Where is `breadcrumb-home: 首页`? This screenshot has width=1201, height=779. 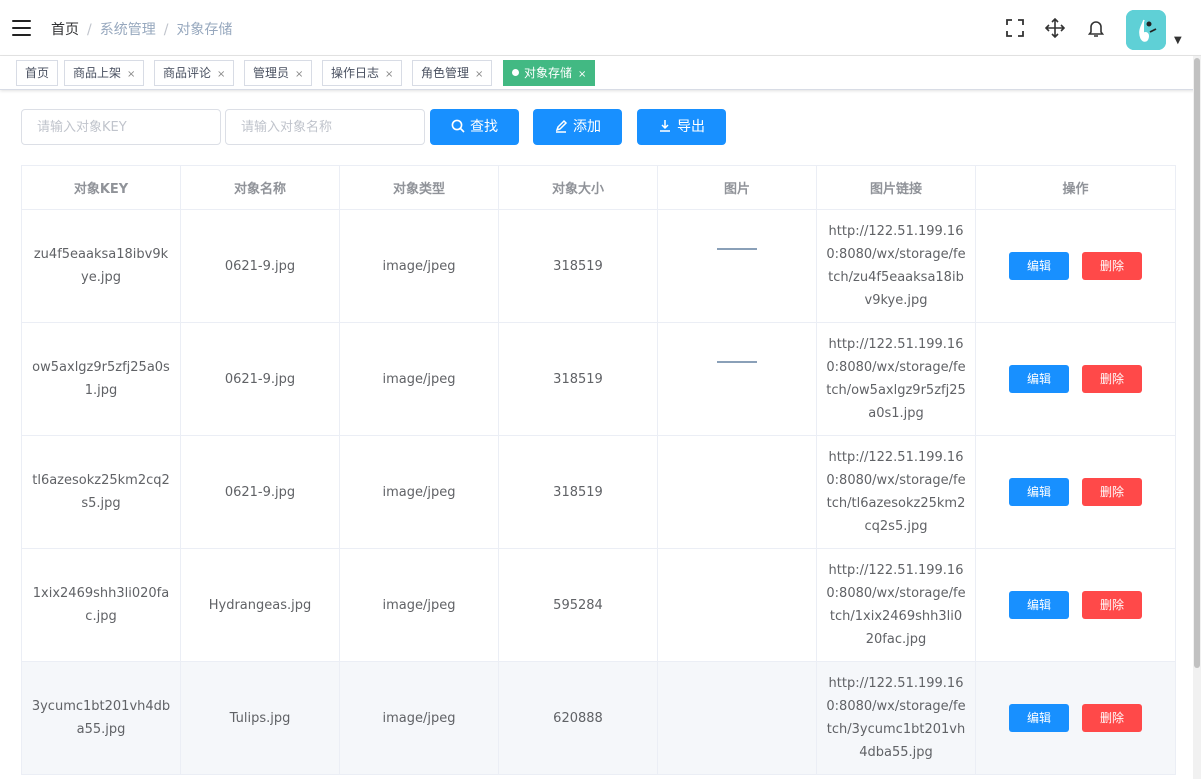
breadcrumb-home: 首页 is located at coordinates (65, 30).